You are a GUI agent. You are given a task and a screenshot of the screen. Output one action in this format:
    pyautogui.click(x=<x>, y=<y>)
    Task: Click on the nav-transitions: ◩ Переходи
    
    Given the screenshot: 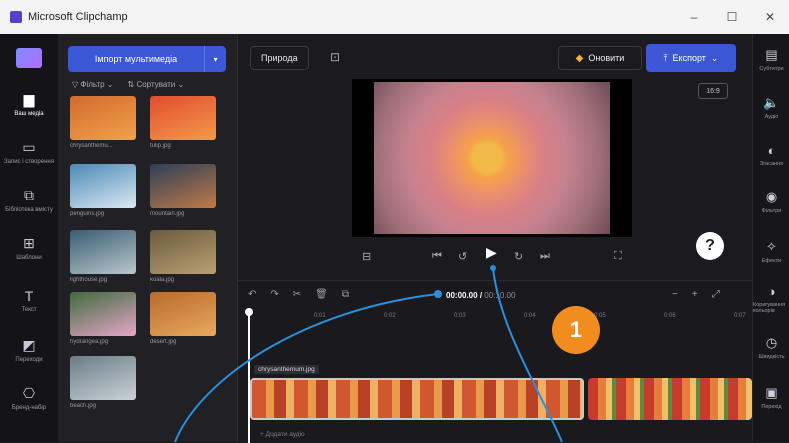 What is the action you would take?
    pyautogui.click(x=29, y=350)
    